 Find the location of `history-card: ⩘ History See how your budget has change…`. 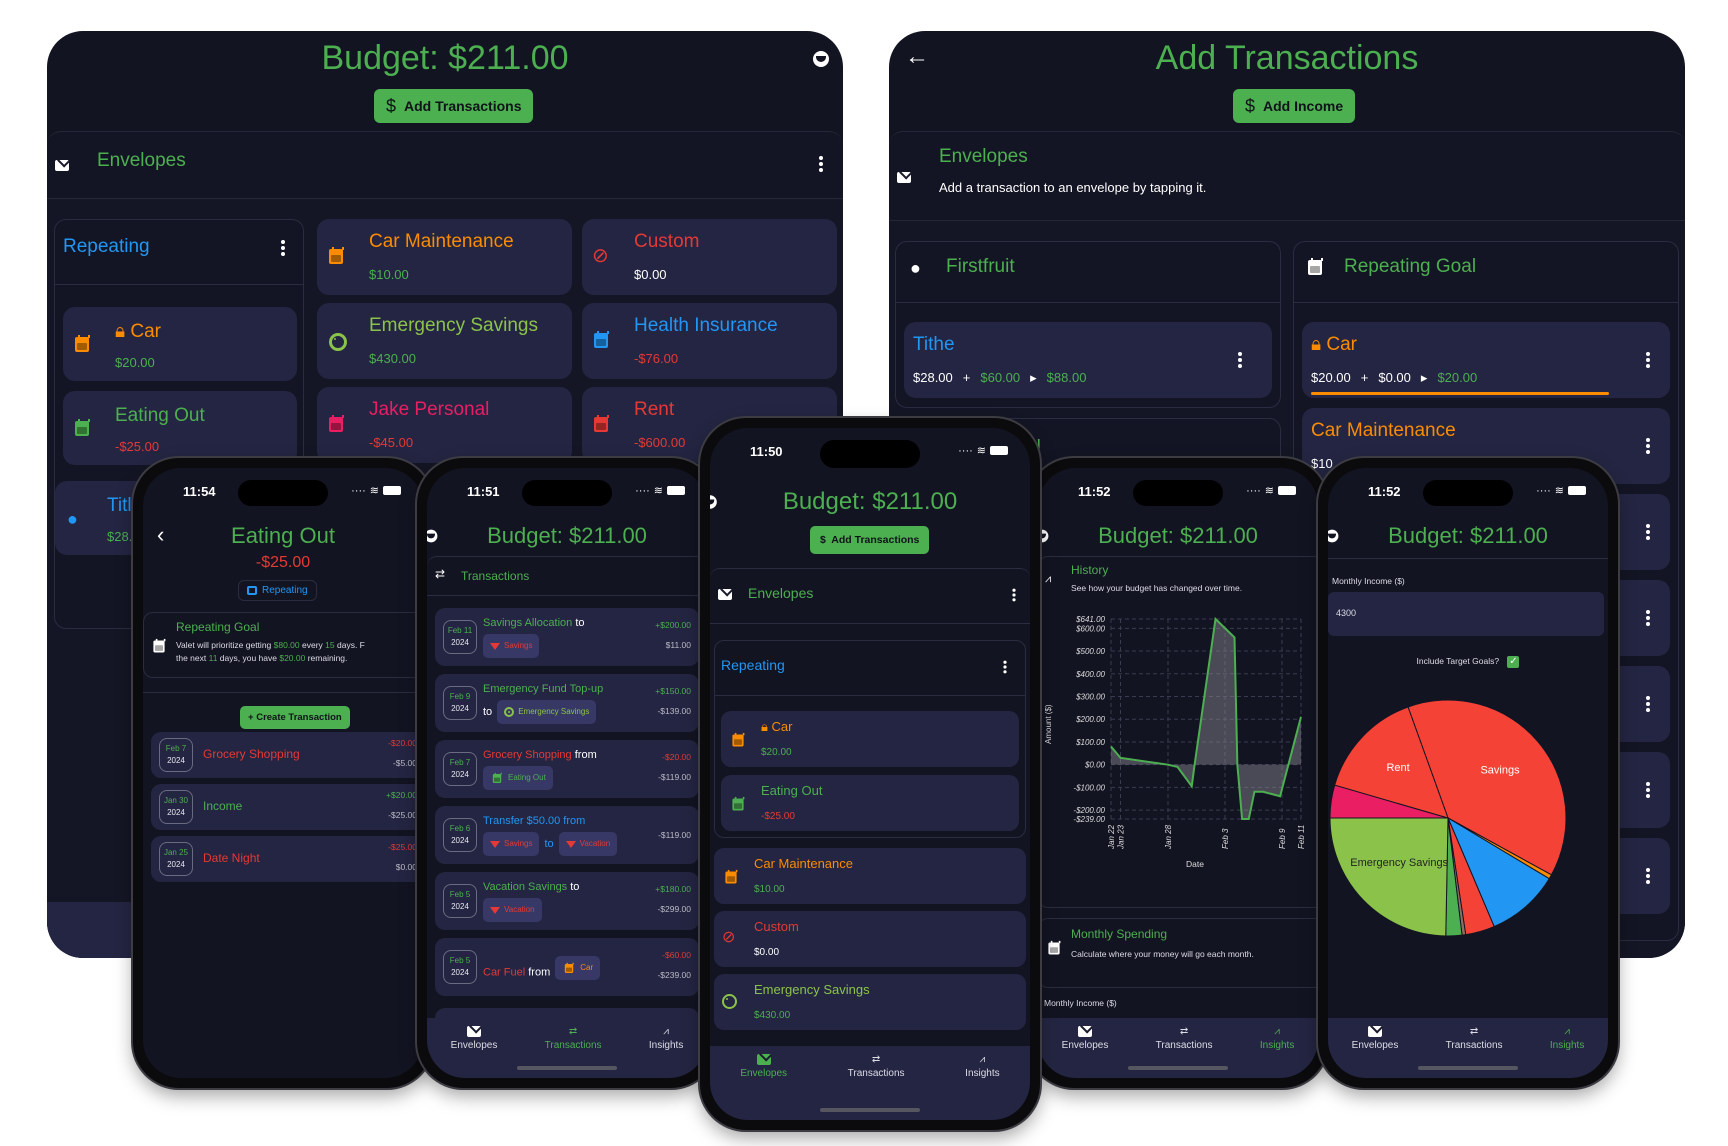

history-card: ⩘ History See how your budget has change… is located at coordinates (1178, 732).